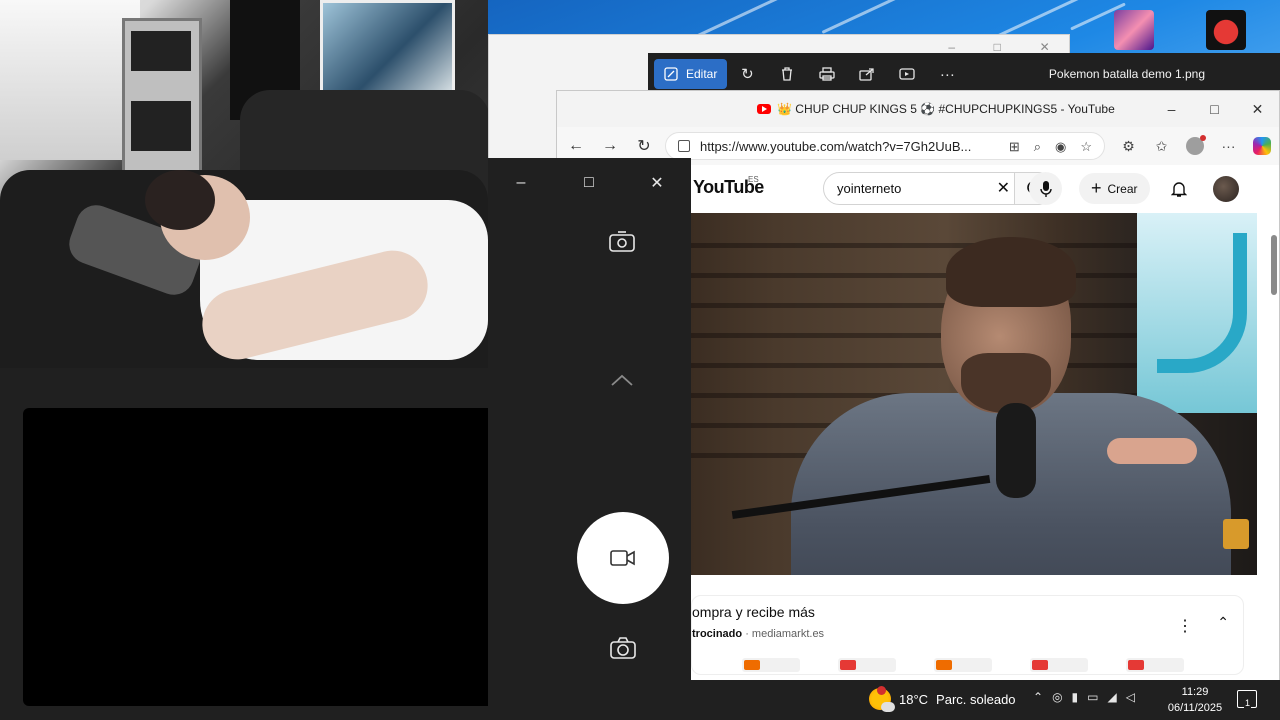 The height and width of the screenshot is (720, 1280). I want to click on search-value: yointerneto, so click(869, 188).